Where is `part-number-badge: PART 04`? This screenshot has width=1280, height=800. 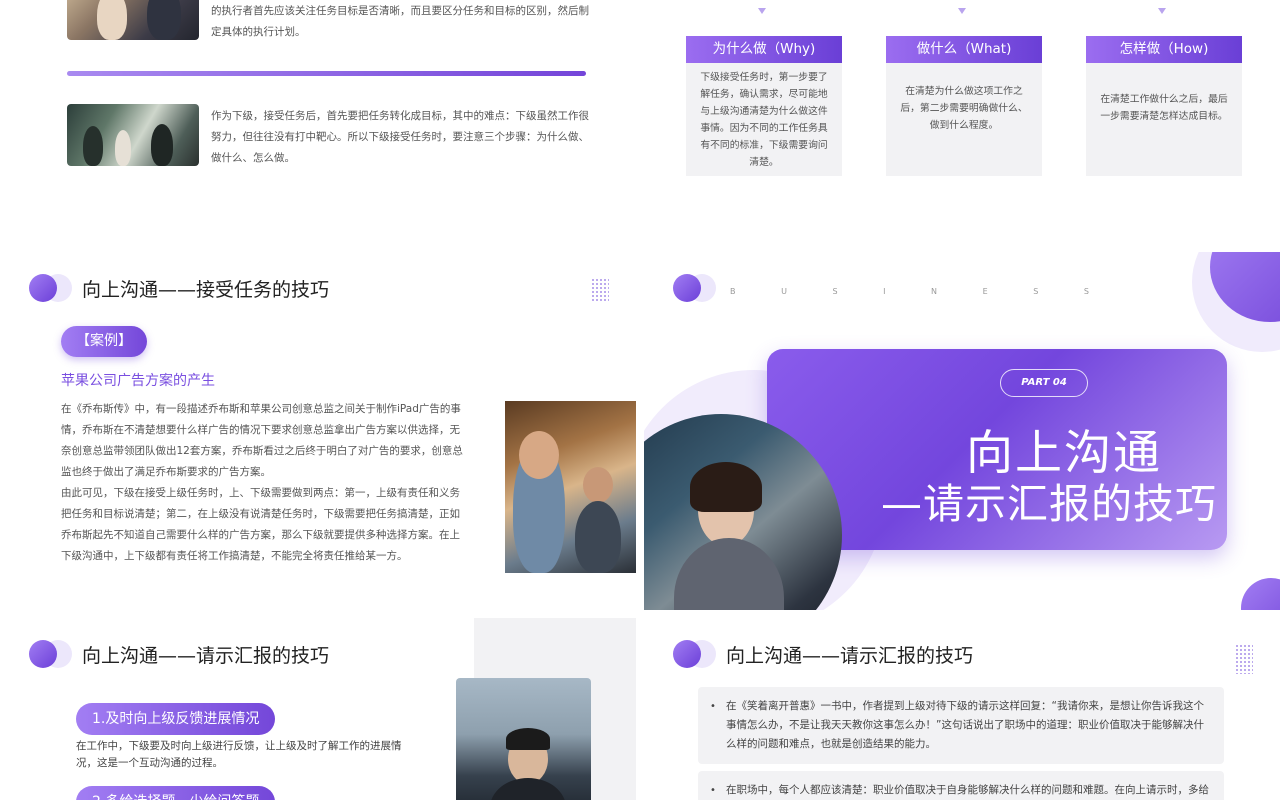 part-number-badge: PART 04 is located at coordinates (1044, 383).